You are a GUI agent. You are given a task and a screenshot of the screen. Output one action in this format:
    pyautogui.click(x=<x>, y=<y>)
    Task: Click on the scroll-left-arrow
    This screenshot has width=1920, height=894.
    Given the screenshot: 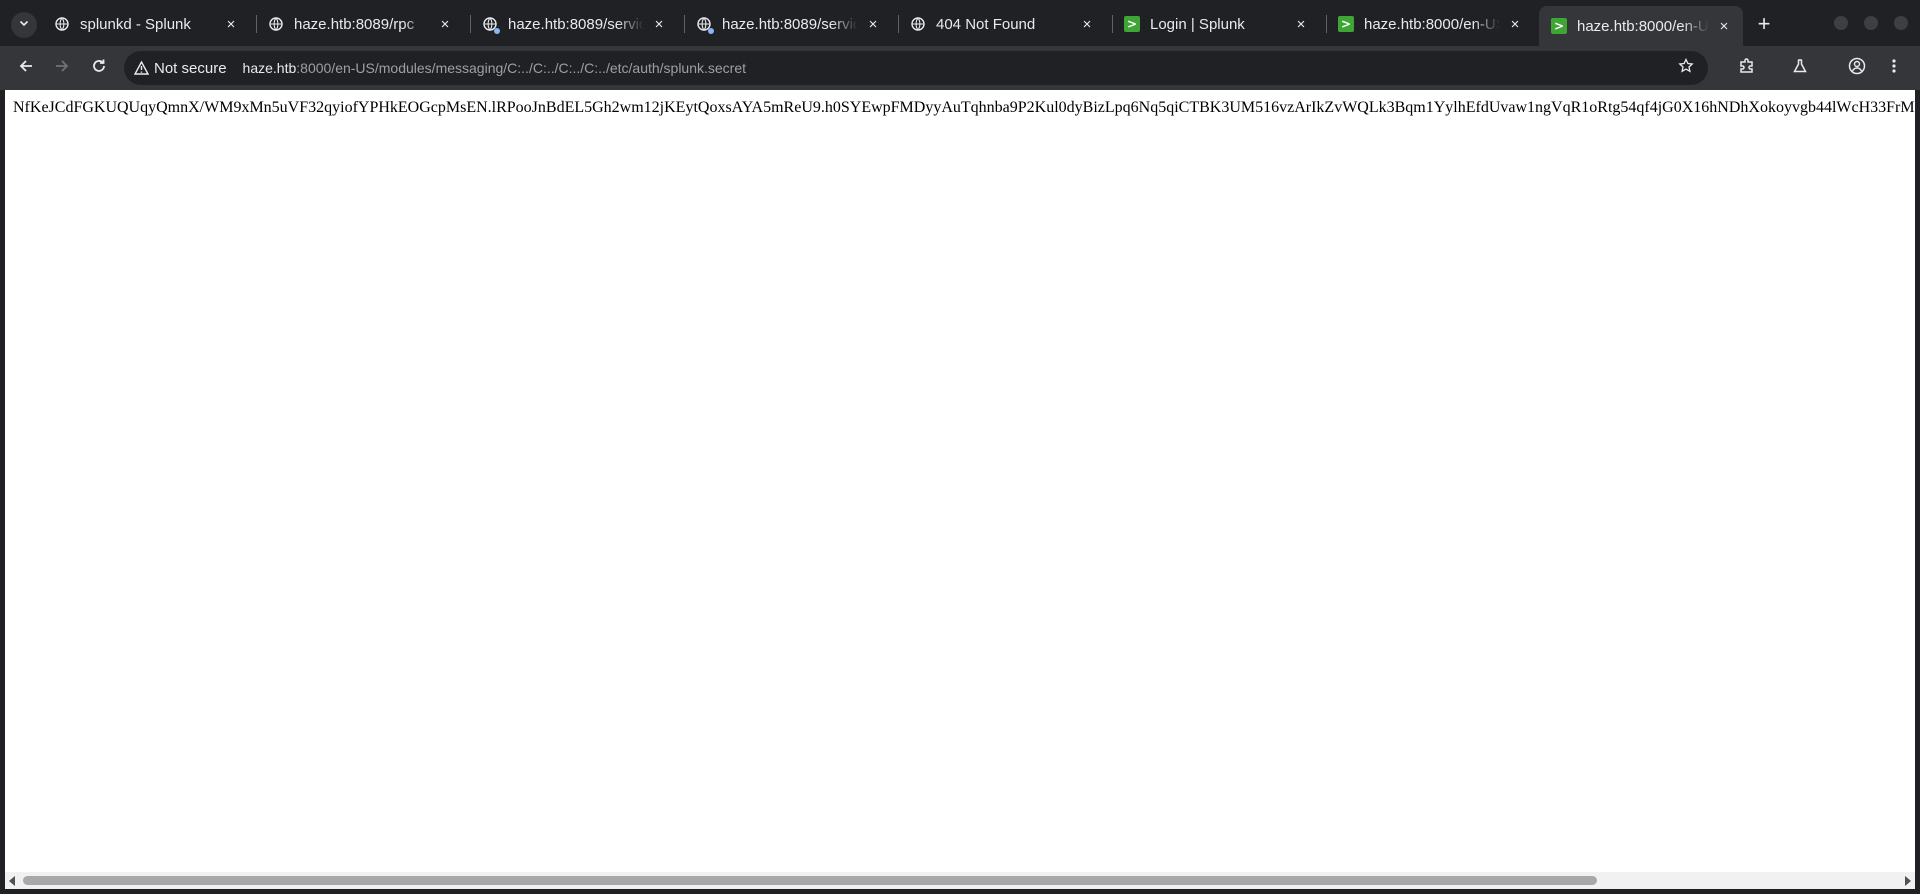 What is the action you would take?
    pyautogui.click(x=12, y=881)
    